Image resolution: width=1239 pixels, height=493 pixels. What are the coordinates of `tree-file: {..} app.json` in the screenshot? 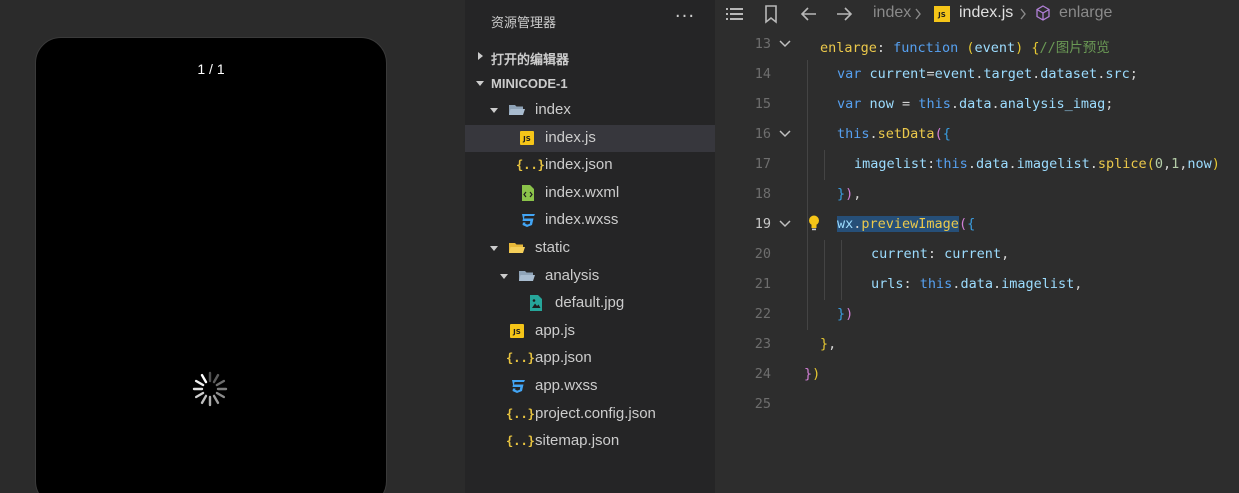 It's located at (590, 358).